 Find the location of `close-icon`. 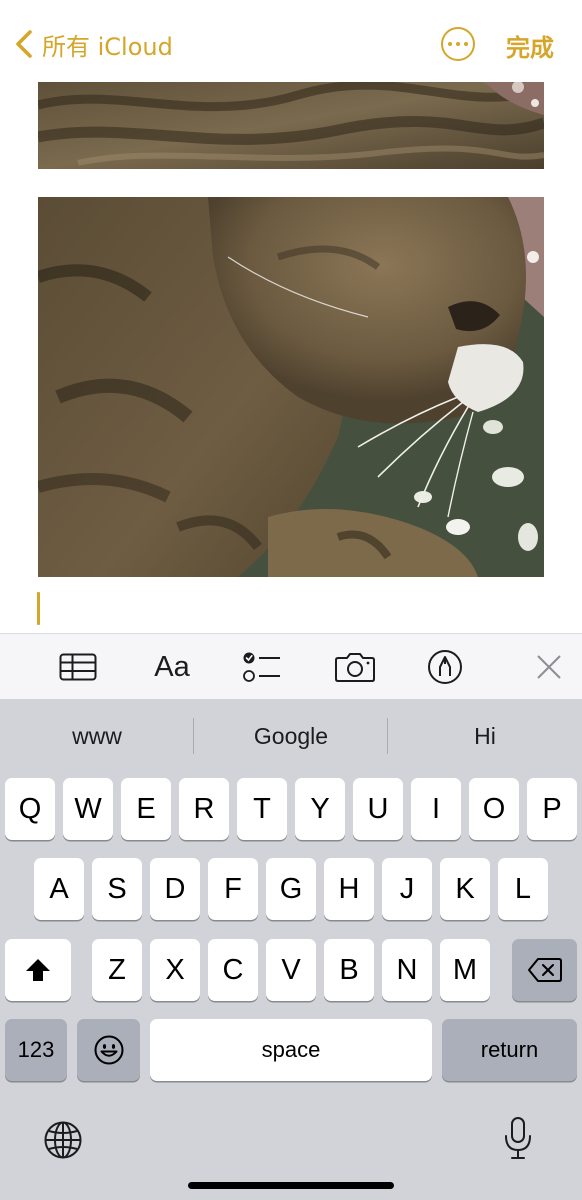

close-icon is located at coordinates (549, 667).